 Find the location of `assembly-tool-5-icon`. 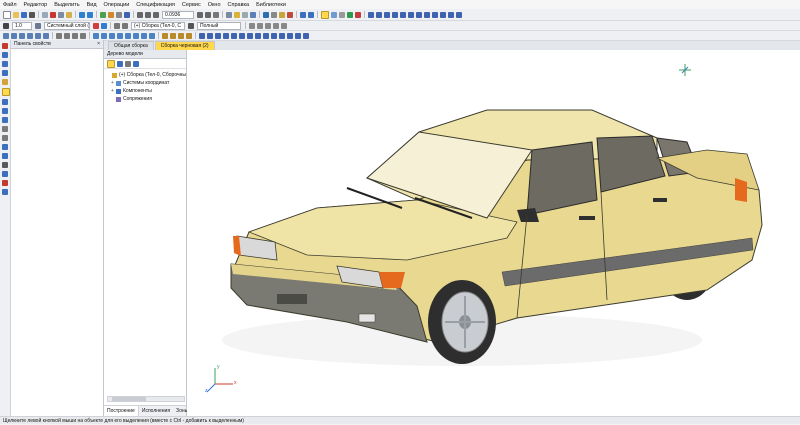

assembly-tool-5-icon is located at coordinates (38, 35).